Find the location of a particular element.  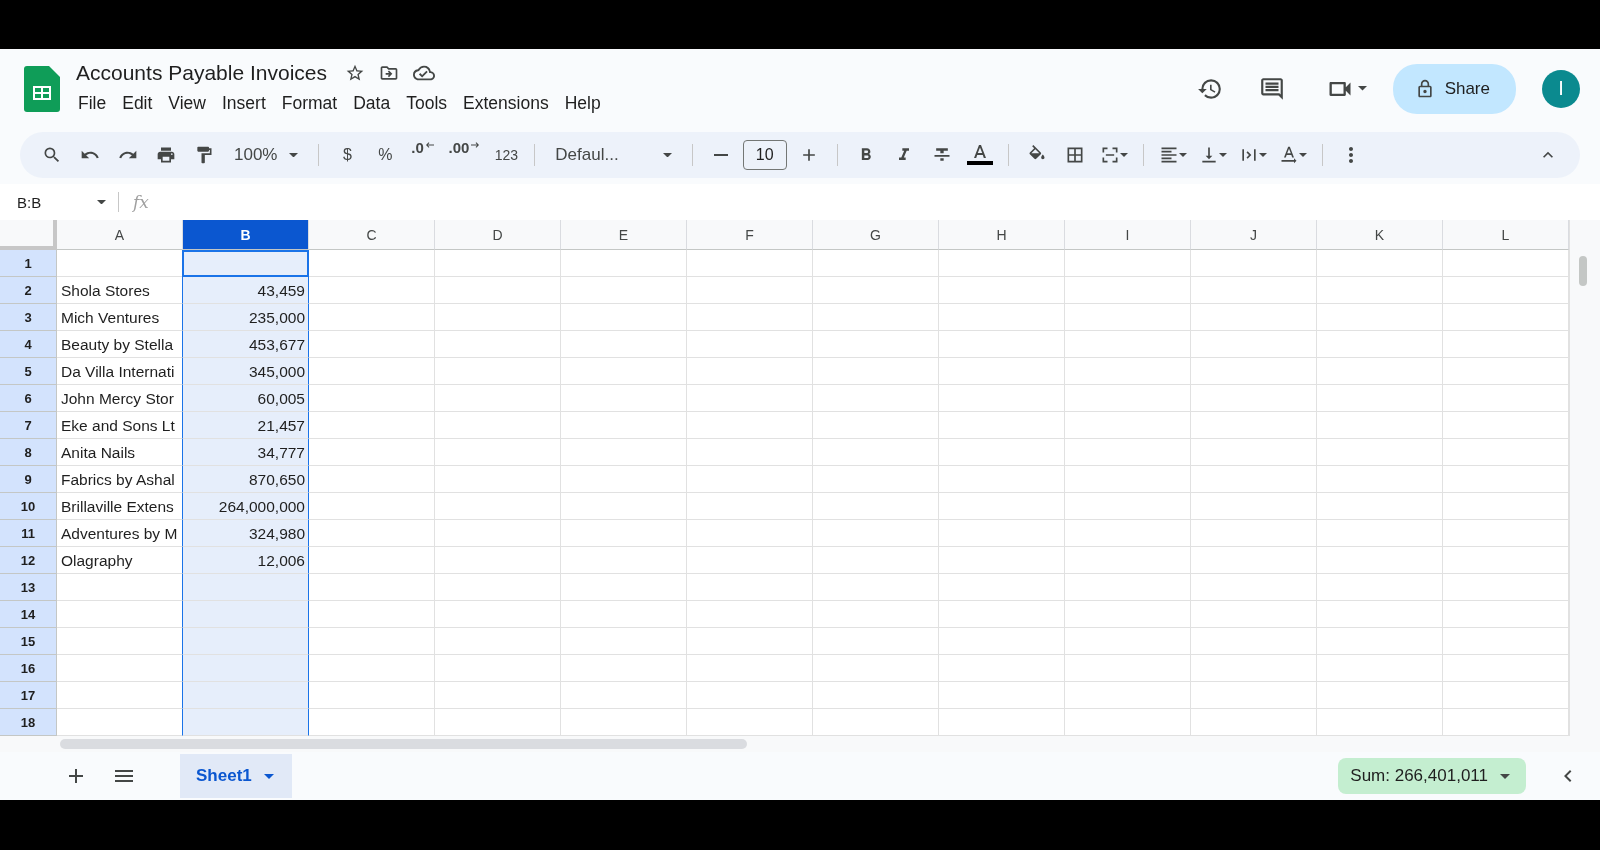

sheet-tab: Sheet1 is located at coordinates (236, 776).